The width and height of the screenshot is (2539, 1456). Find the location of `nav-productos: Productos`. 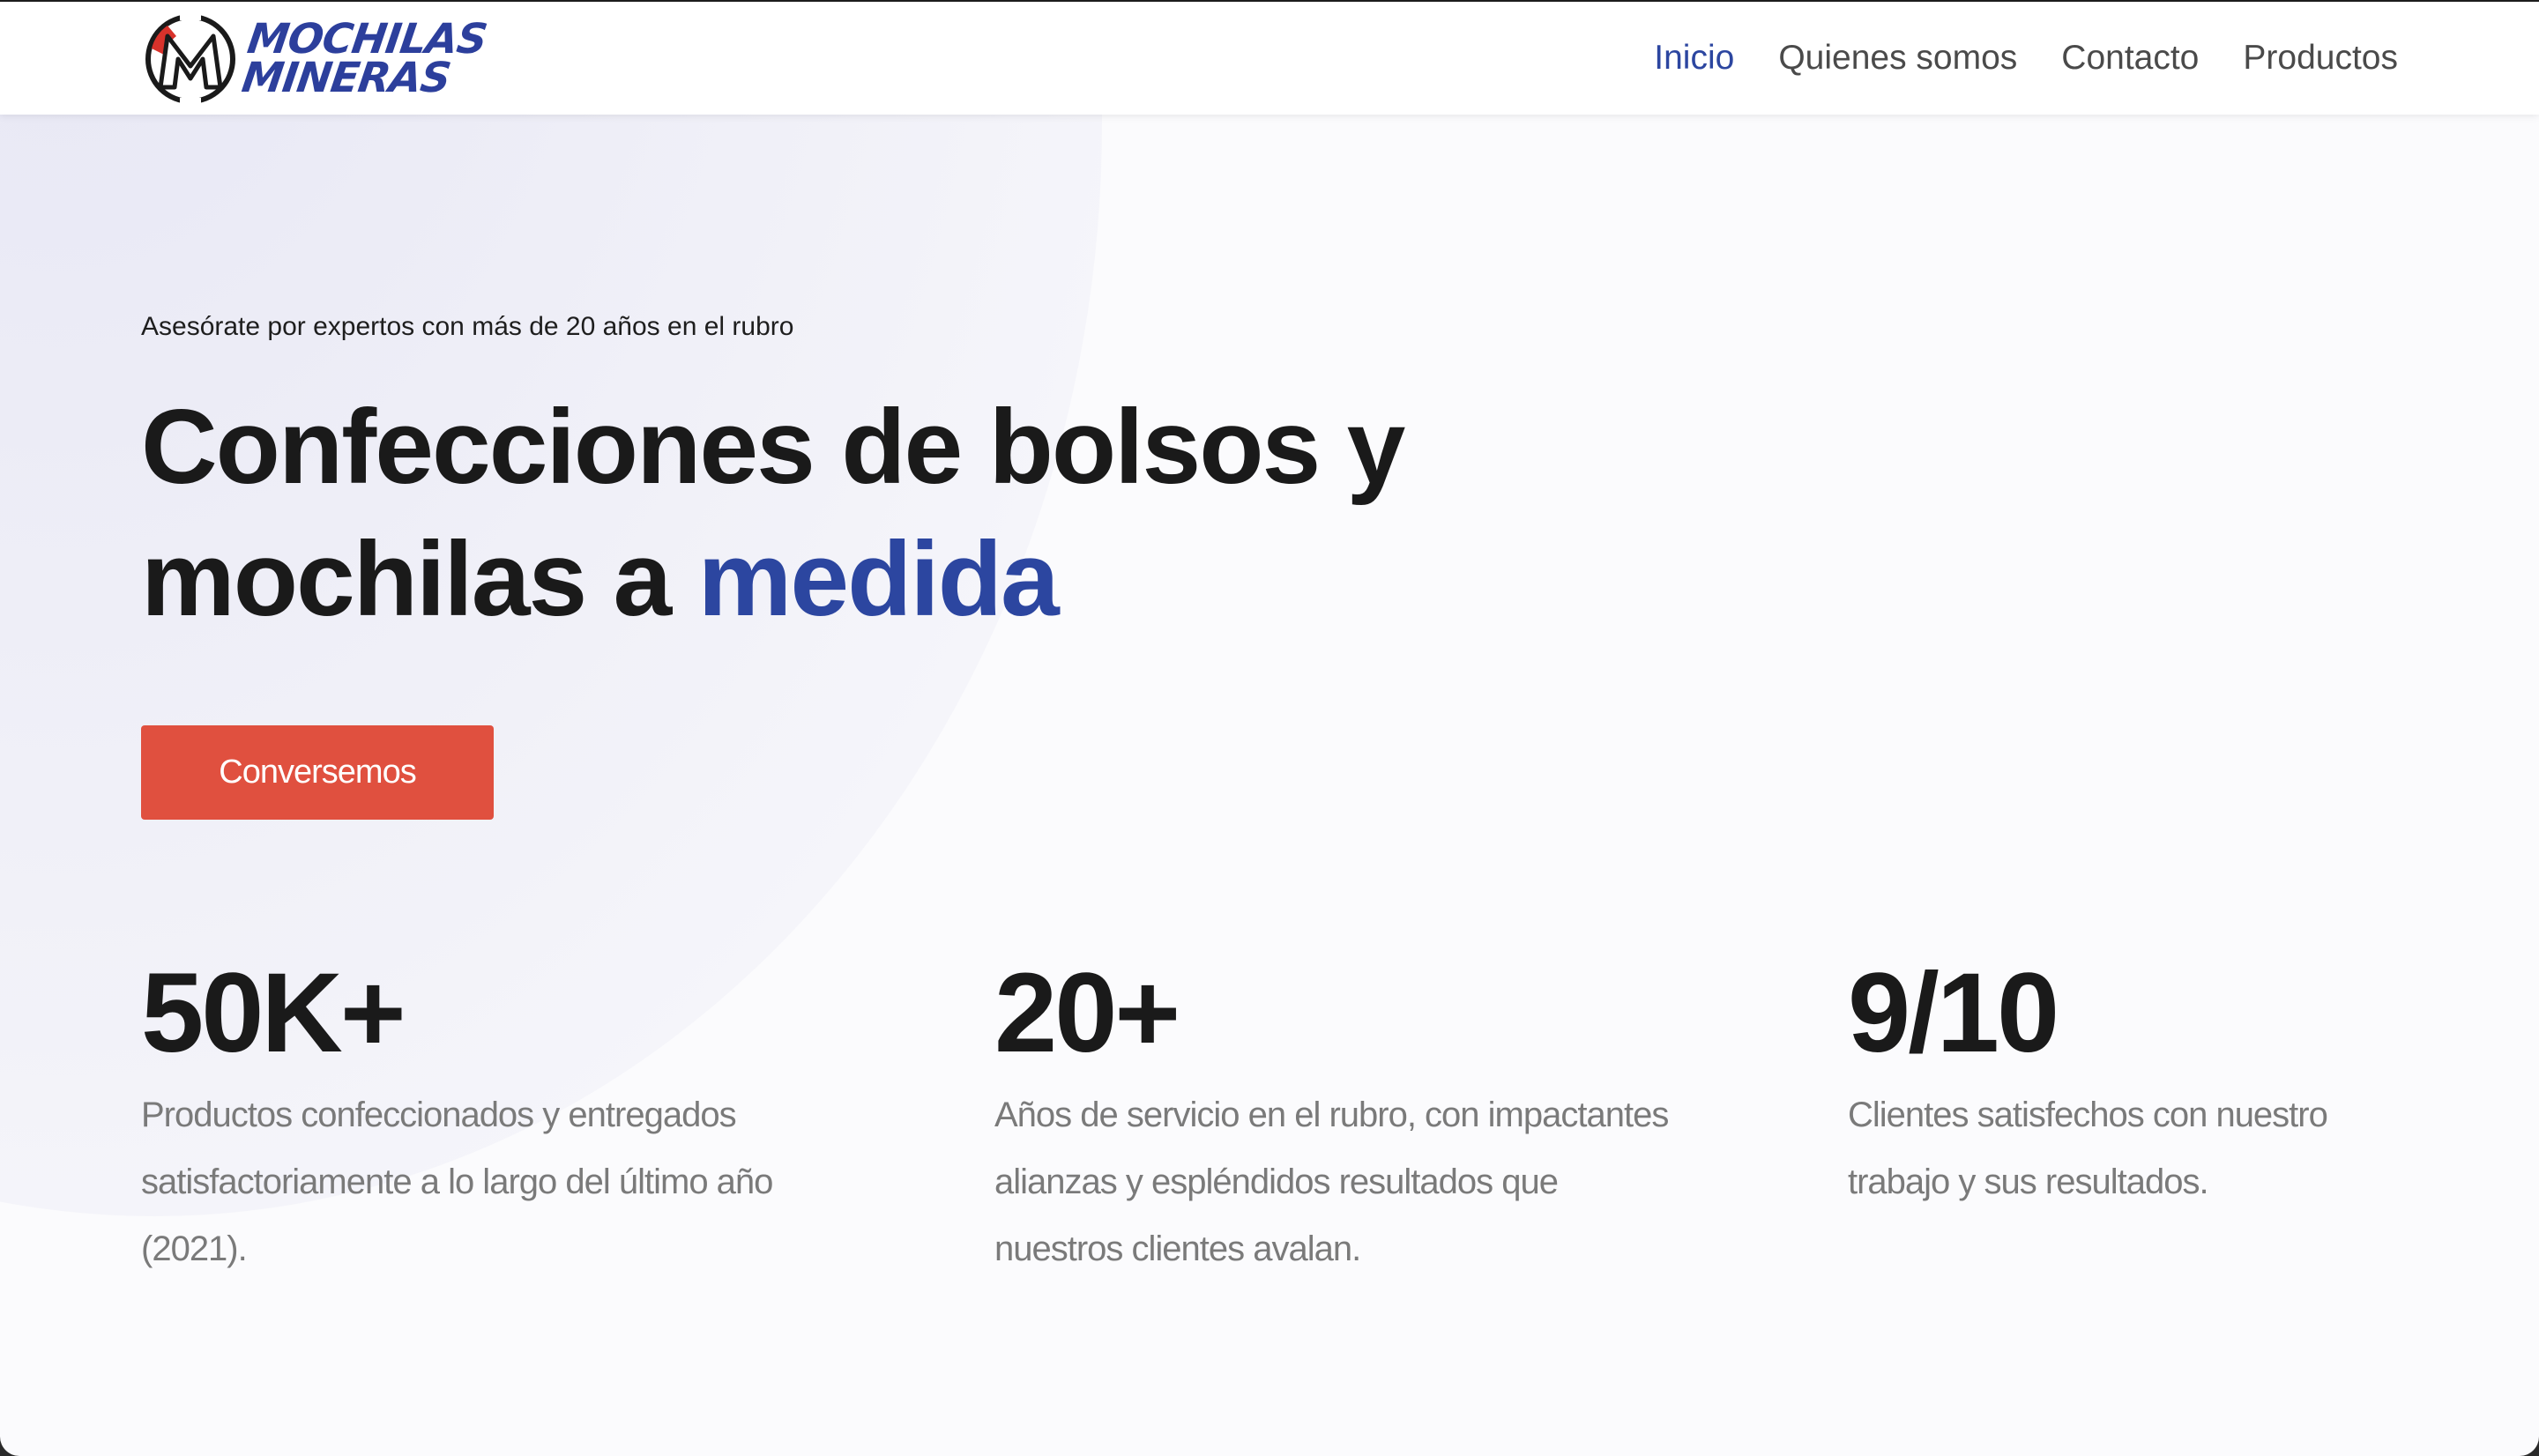

nav-productos: Productos is located at coordinates (2320, 58).